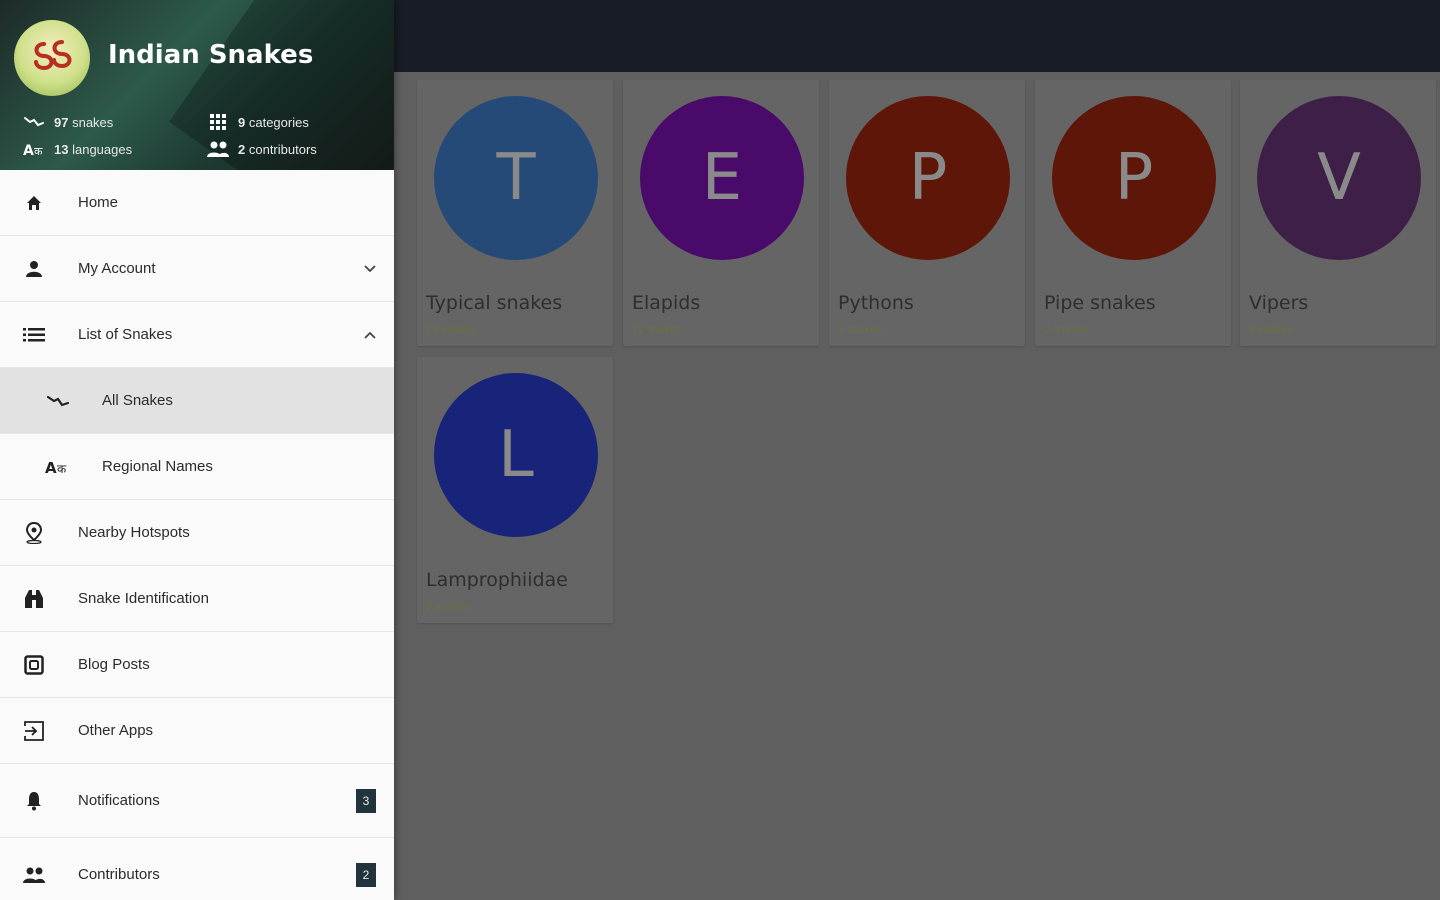 This screenshot has height=900, width=1440. What do you see at coordinates (366, 800) in the screenshot?
I see `notification-count-badge: 3` at bounding box center [366, 800].